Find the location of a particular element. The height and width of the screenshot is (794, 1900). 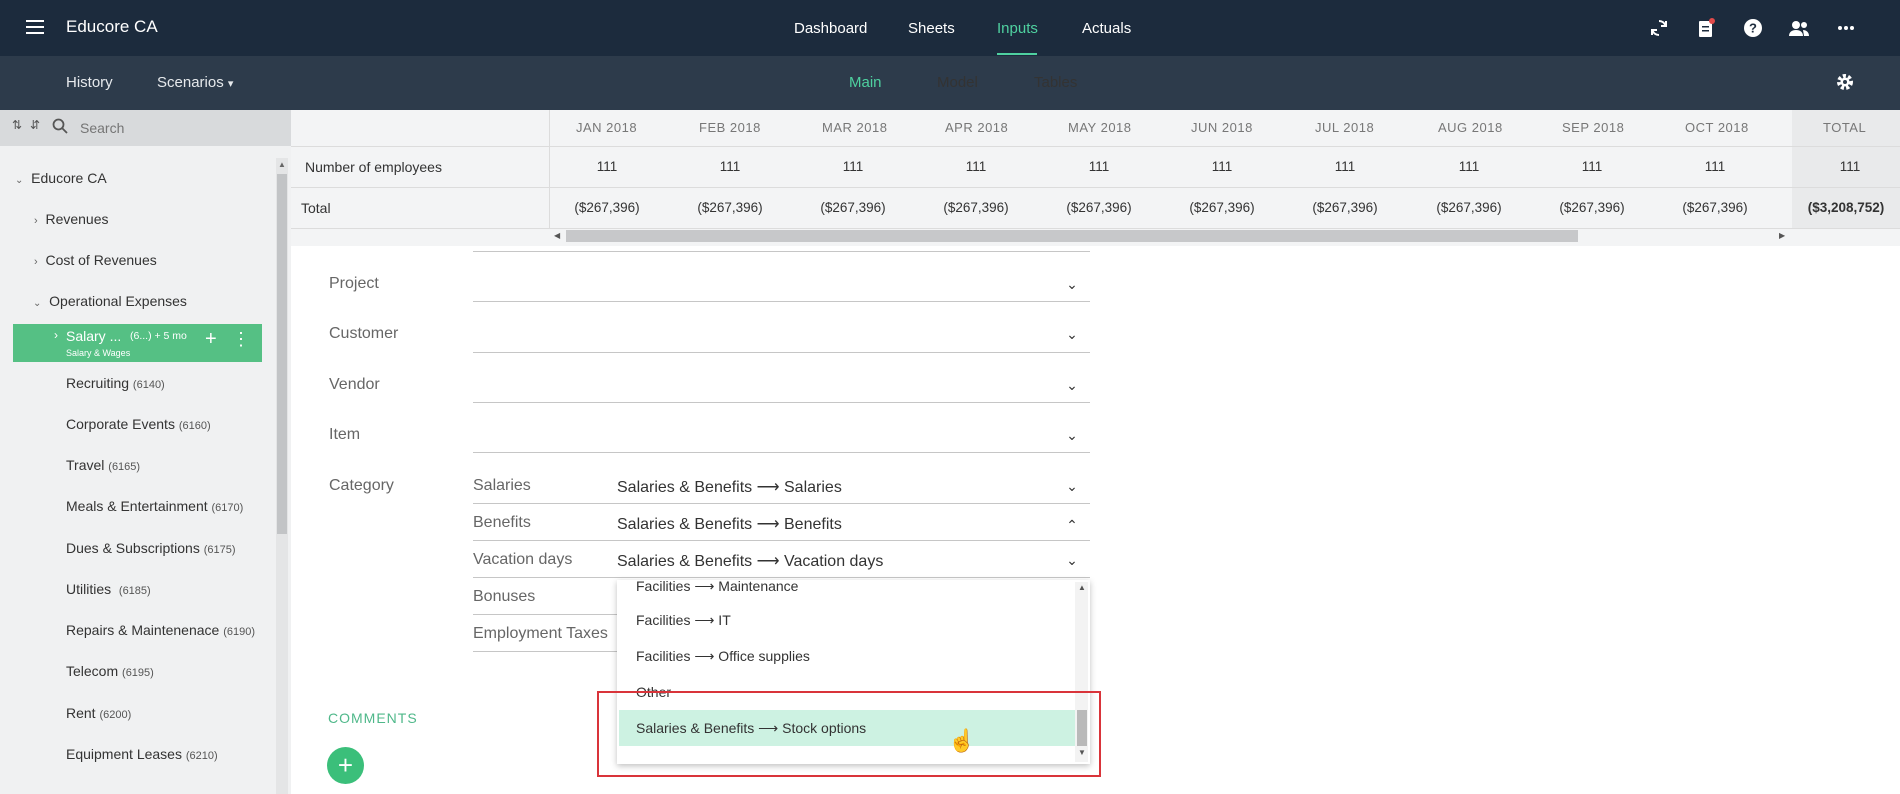

row-label-employees: Number of employees is located at coordinates (373, 167).